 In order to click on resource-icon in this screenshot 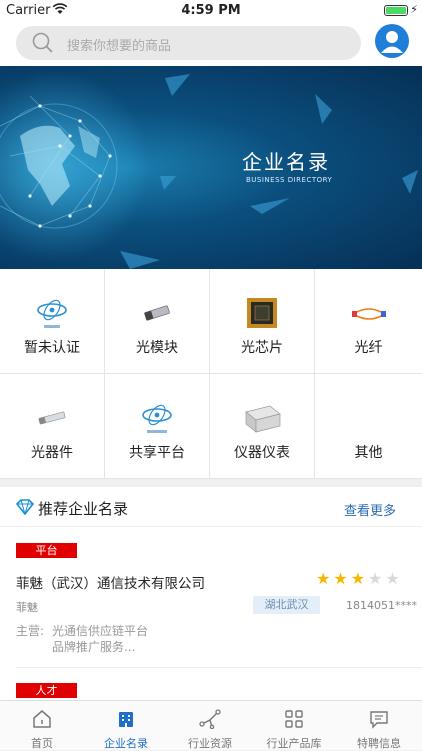, I will do `click(210, 719)`.